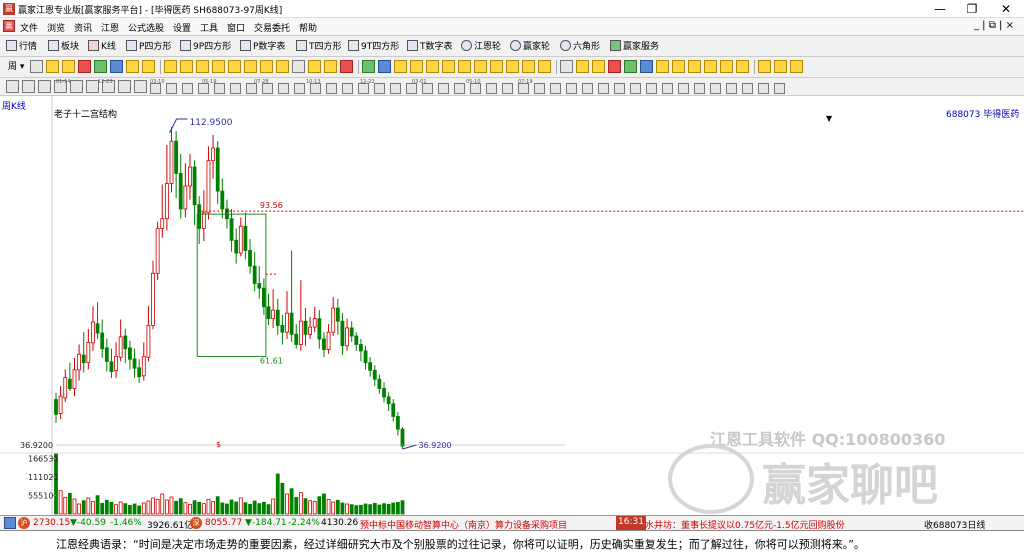  What do you see at coordinates (635, 88) in the screenshot?
I see `analysis-tool-31-icon` at bounding box center [635, 88].